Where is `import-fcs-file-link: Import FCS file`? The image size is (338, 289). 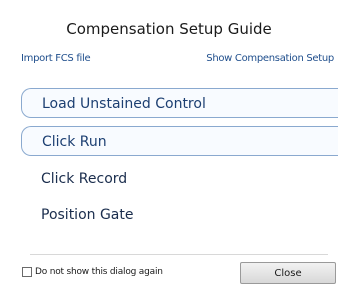
import-fcs-file-link: Import FCS file is located at coordinates (56, 58).